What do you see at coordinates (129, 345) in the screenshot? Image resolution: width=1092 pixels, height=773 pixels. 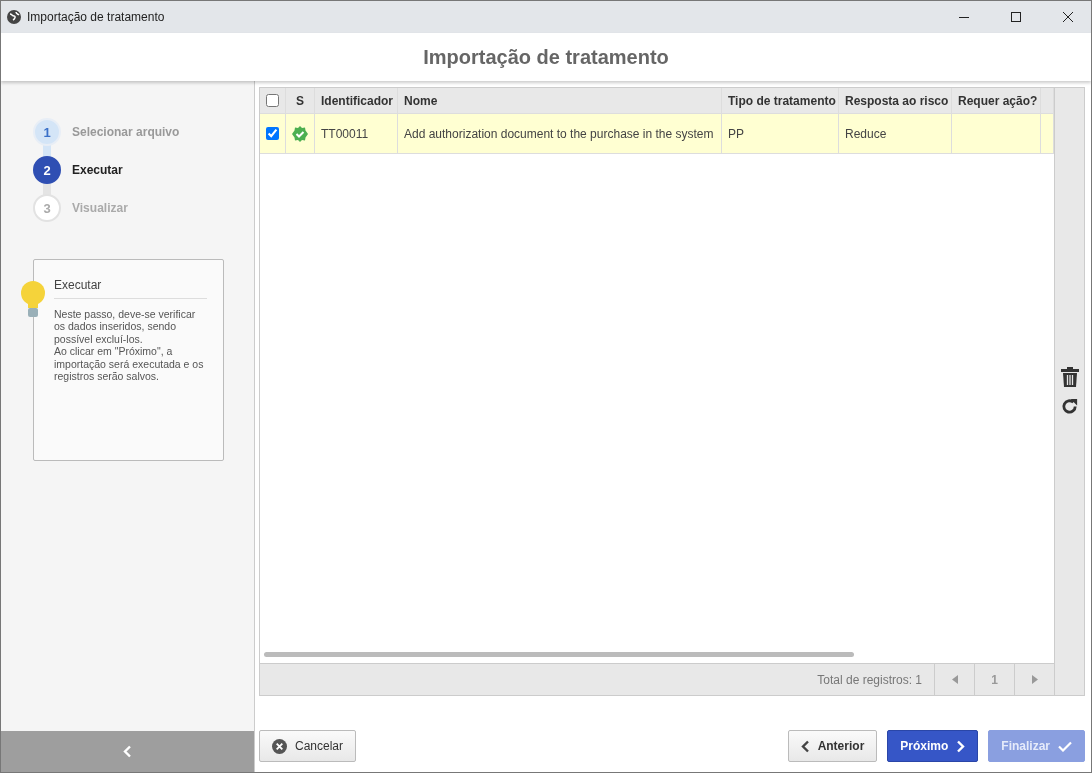 I see `tip-text: Neste passo, deve-se verificar os dados inseridos, sendo possível excluí-los. Ao clicar em "Próximo", a importação será executada e os registros serão salvos.` at bounding box center [129, 345].